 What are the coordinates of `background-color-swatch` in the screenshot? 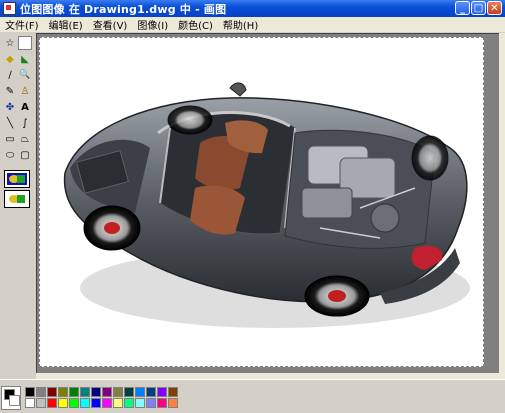 It's located at (14, 400).